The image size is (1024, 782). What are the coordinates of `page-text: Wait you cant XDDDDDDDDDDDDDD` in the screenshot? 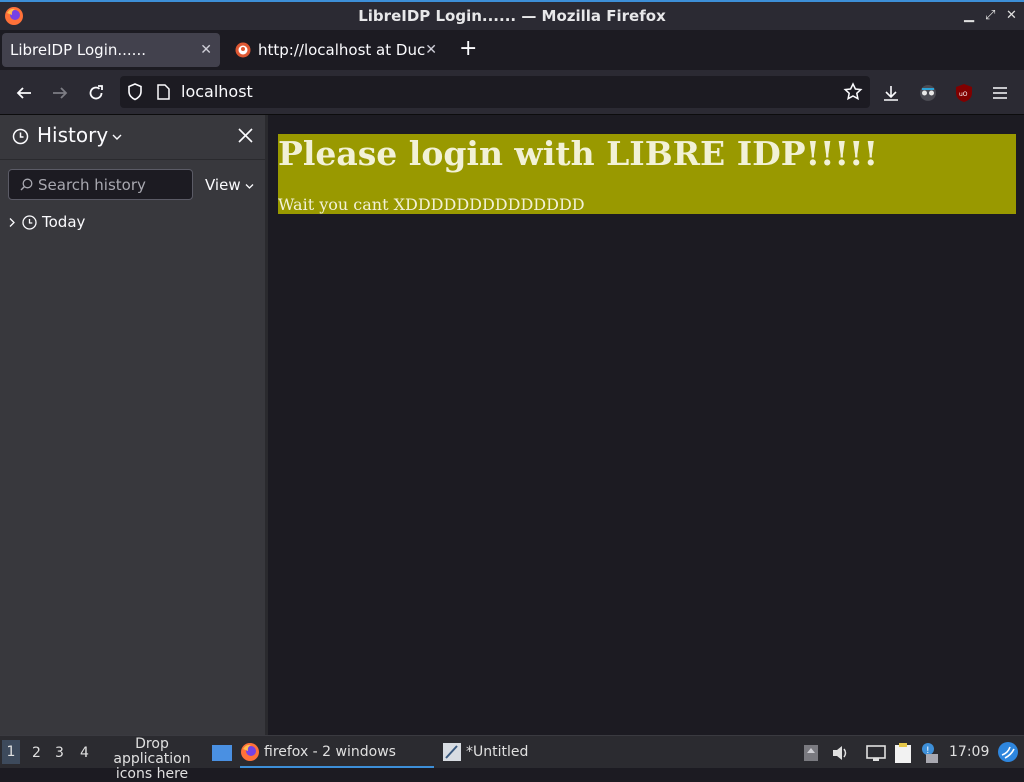 It's located at (431, 204).